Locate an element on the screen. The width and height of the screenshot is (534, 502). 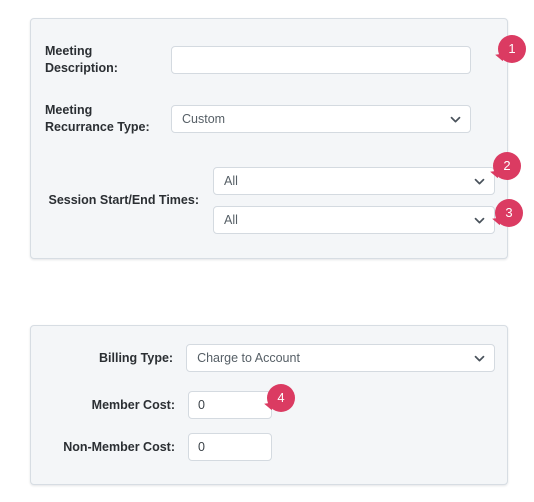
annotation-badge-3: 3 is located at coordinates (507, 213).